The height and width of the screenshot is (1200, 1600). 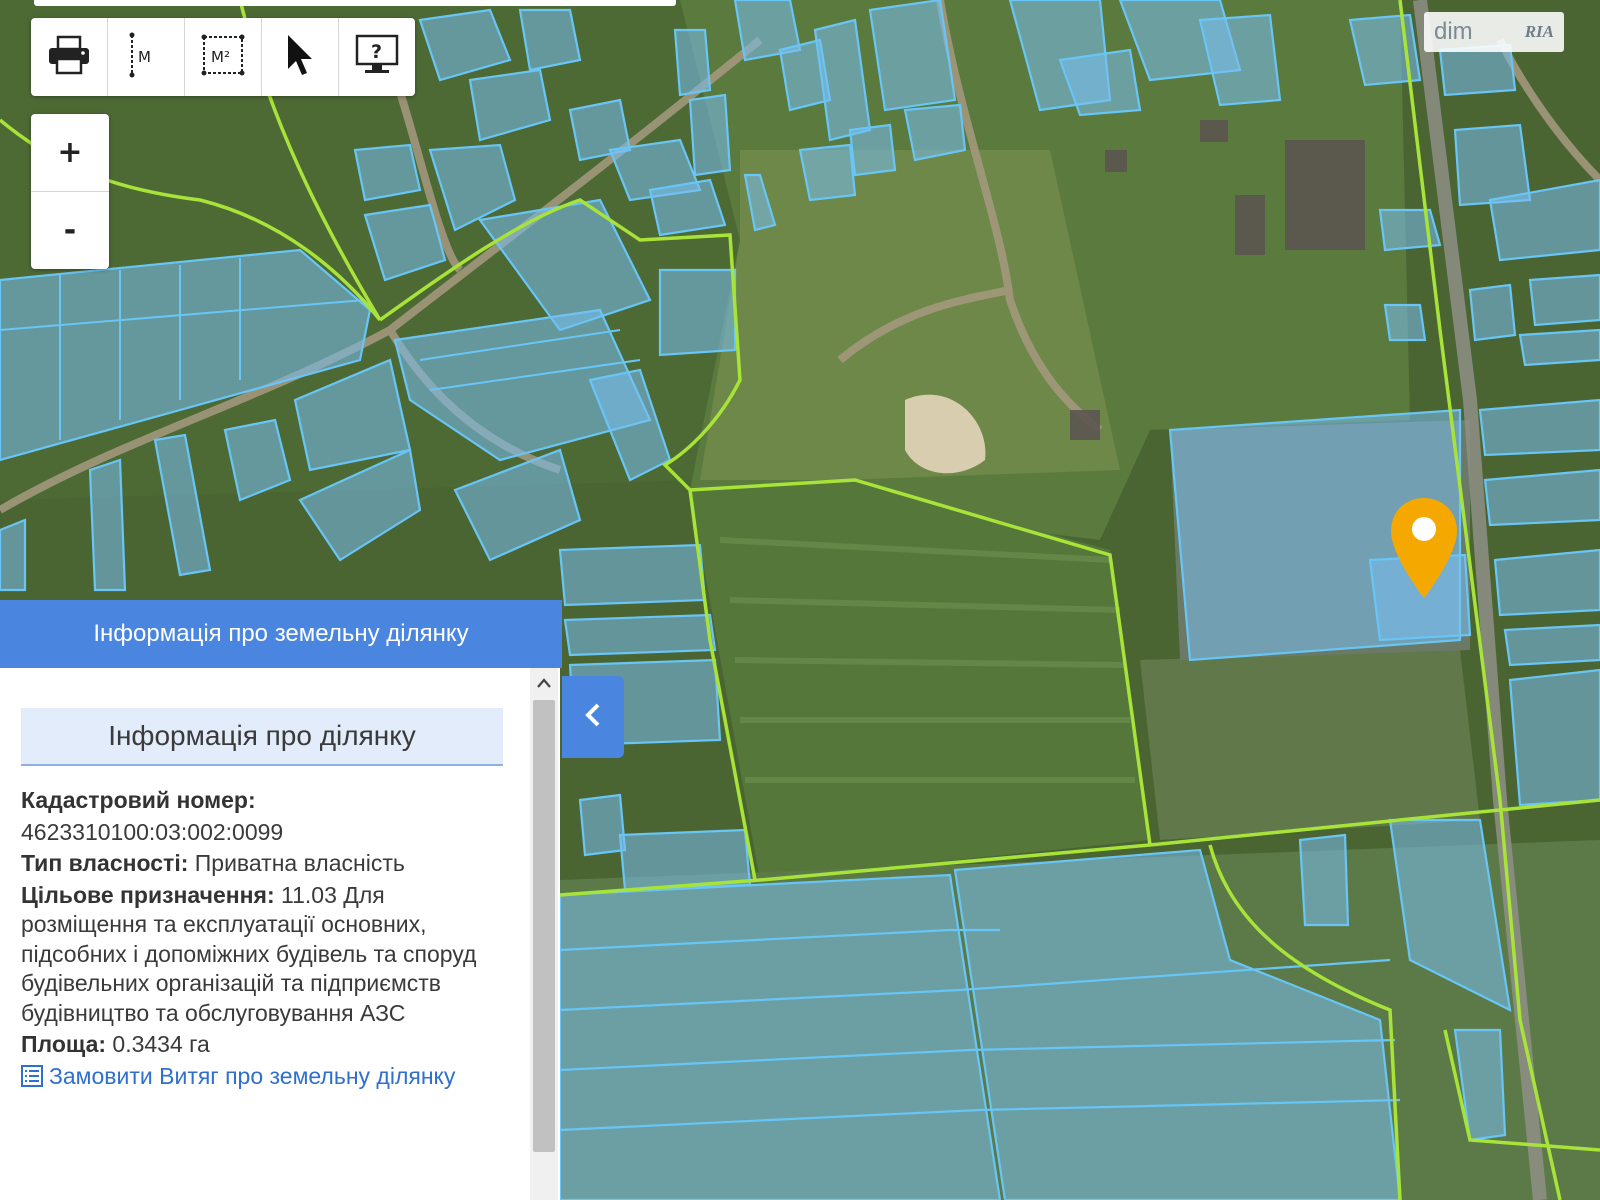 I want to click on ownership-label: Тип власності:, so click(x=105, y=863).